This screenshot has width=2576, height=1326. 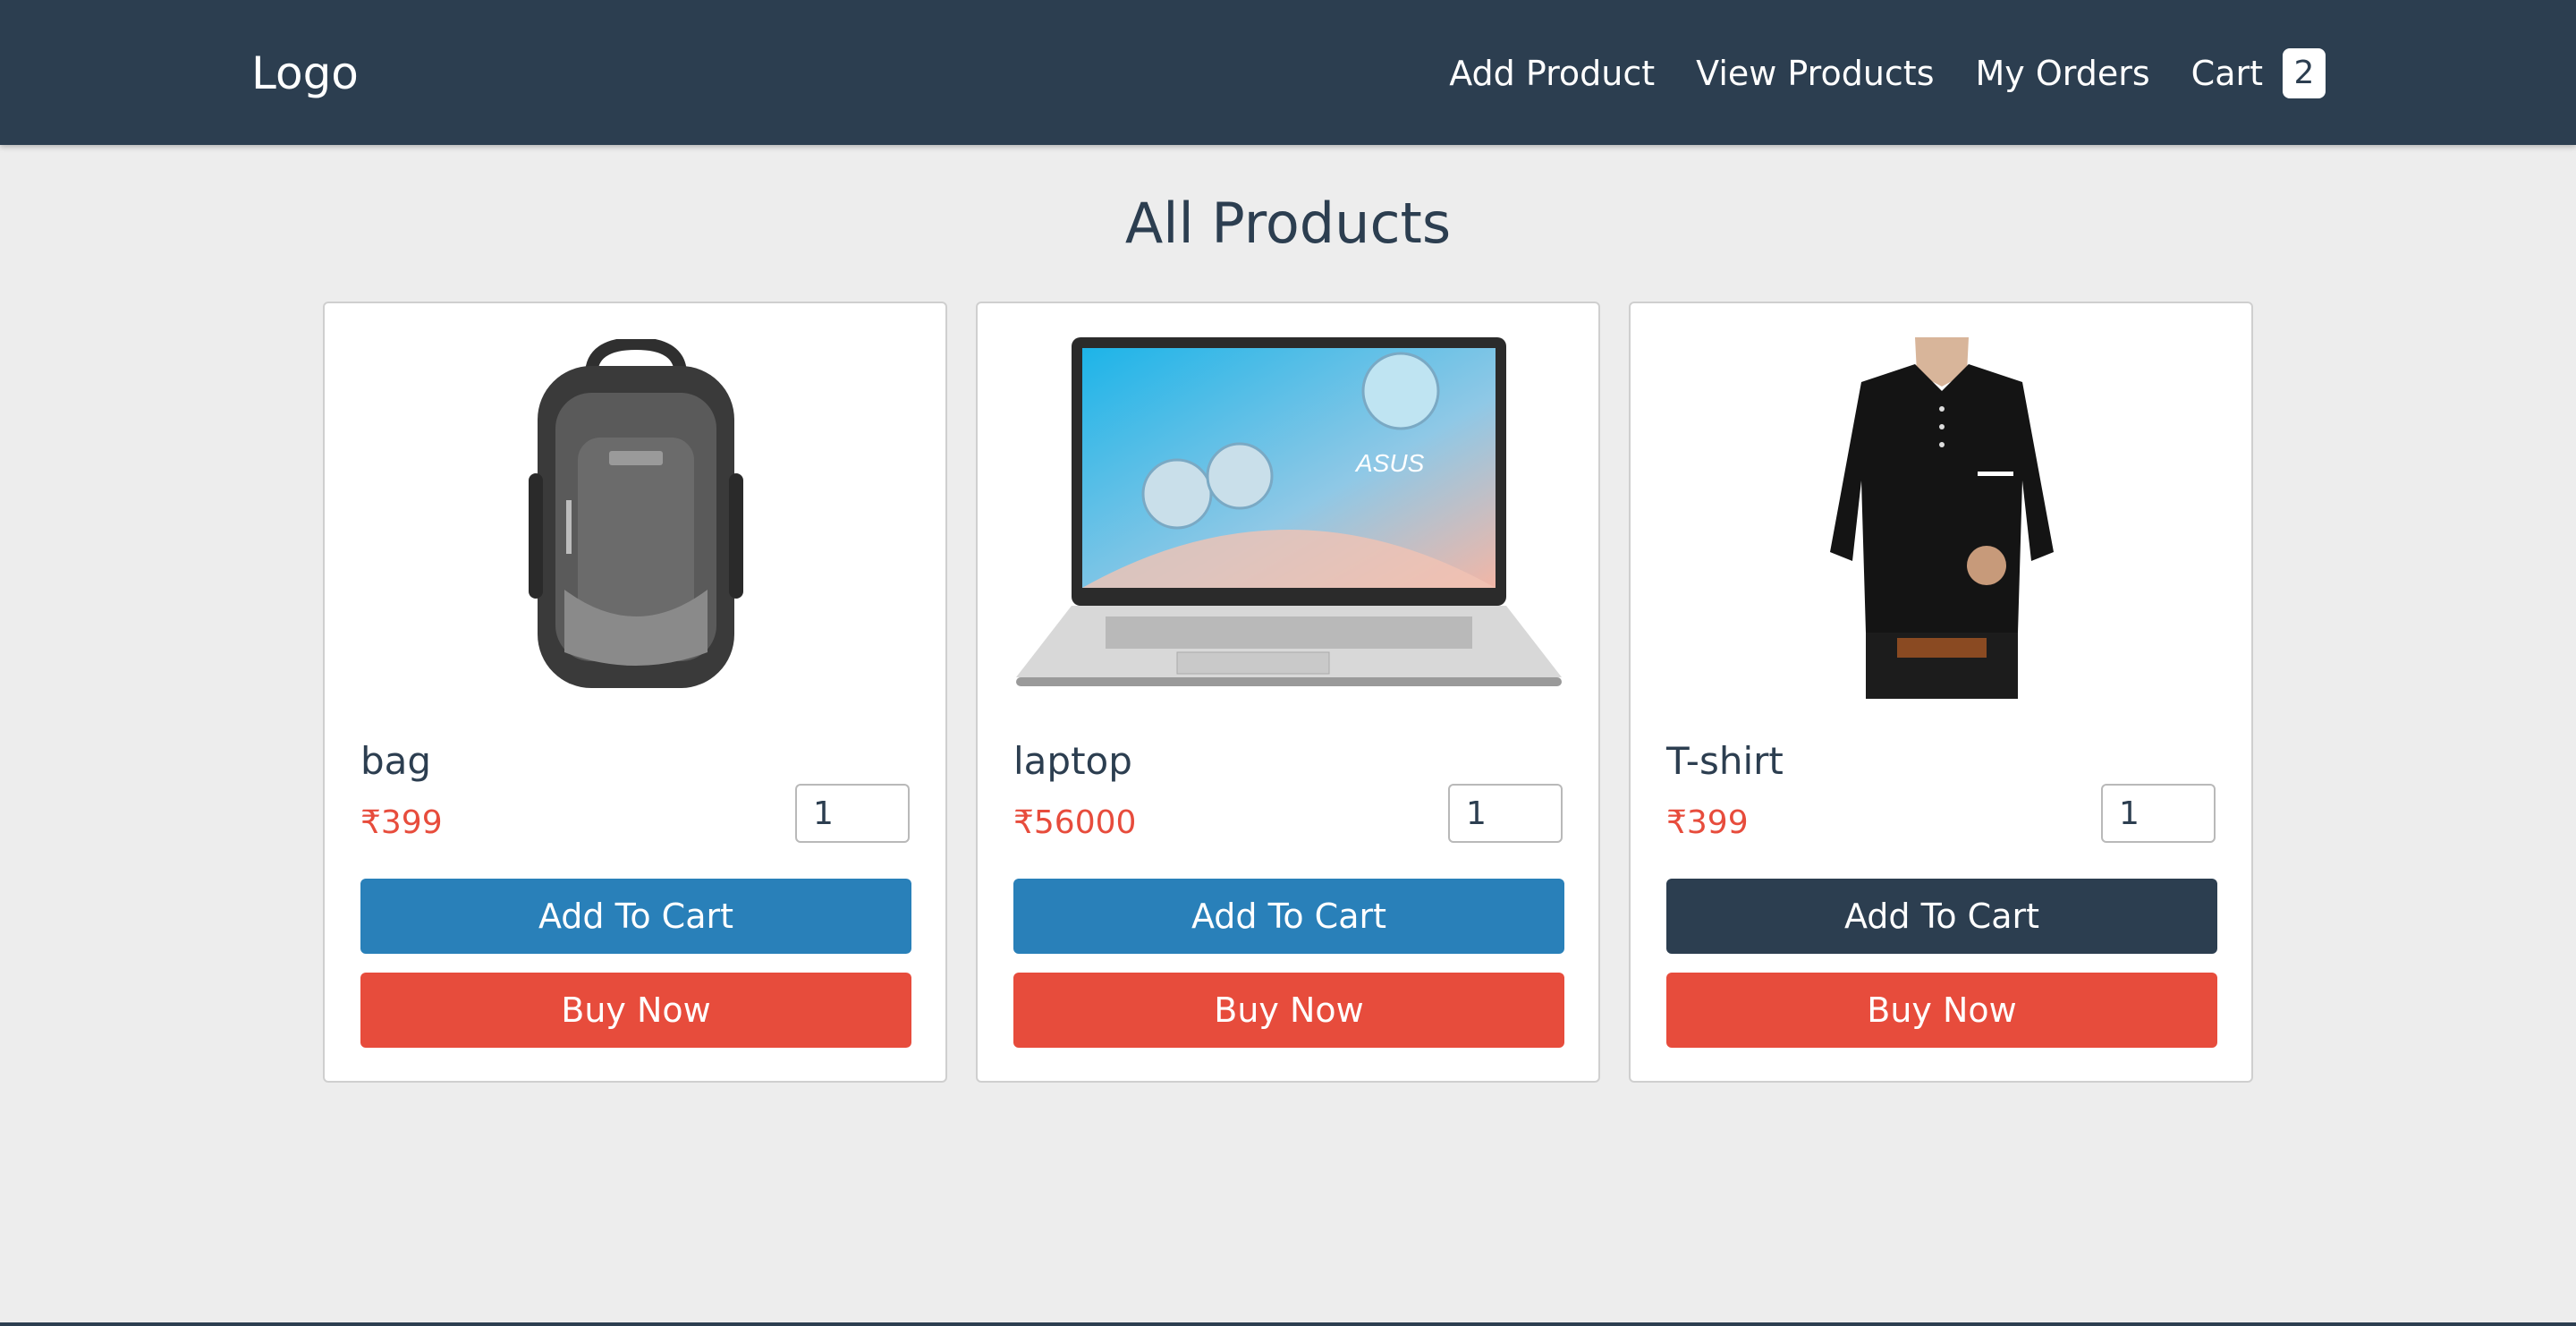 I want to click on logo: Logo, so click(x=305, y=74).